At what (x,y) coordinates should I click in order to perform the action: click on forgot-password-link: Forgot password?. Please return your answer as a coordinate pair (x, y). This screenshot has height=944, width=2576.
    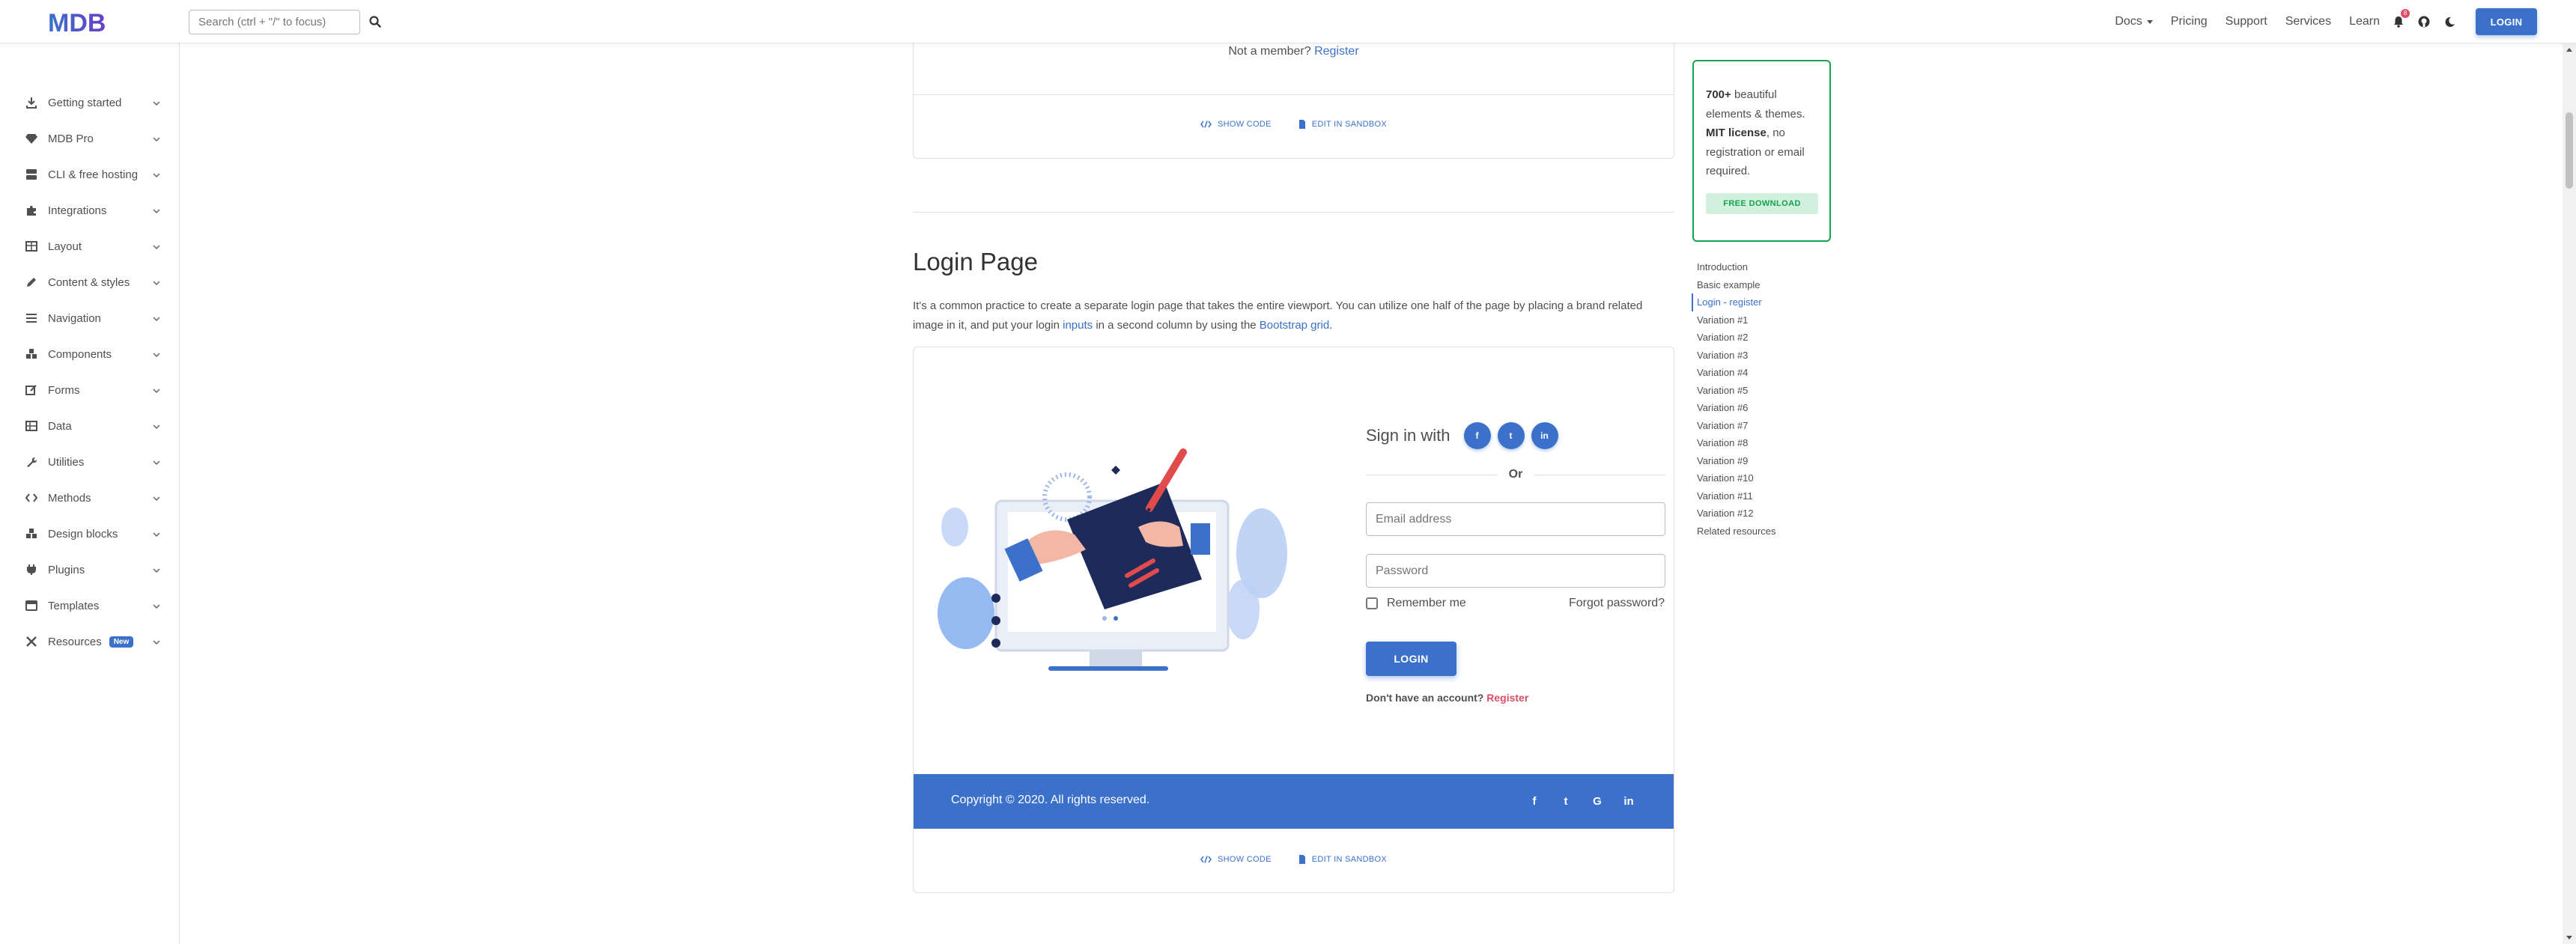
    Looking at the image, I should click on (1617, 604).